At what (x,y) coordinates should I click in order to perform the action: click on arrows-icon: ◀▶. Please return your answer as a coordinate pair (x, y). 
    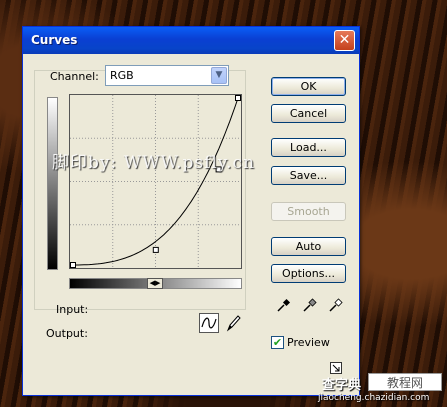
    Looking at the image, I should click on (155, 283).